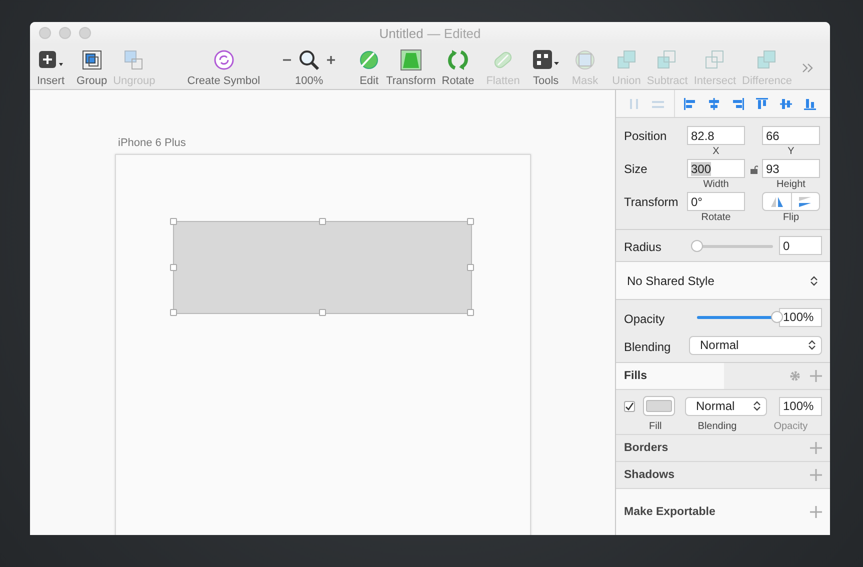 This screenshot has width=863, height=567. I want to click on align-left-icon, so click(690, 103).